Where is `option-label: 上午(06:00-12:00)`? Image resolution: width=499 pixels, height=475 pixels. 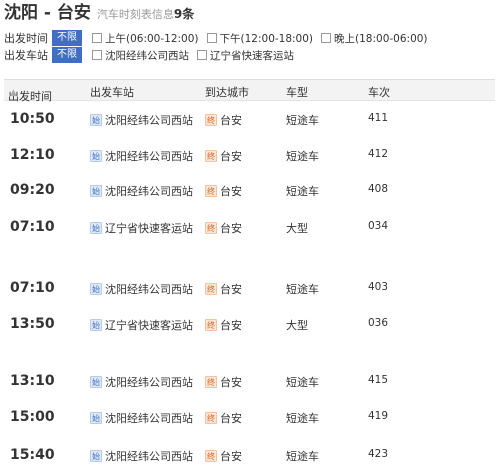
option-label: 上午(06:00-12:00) is located at coordinates (152, 38).